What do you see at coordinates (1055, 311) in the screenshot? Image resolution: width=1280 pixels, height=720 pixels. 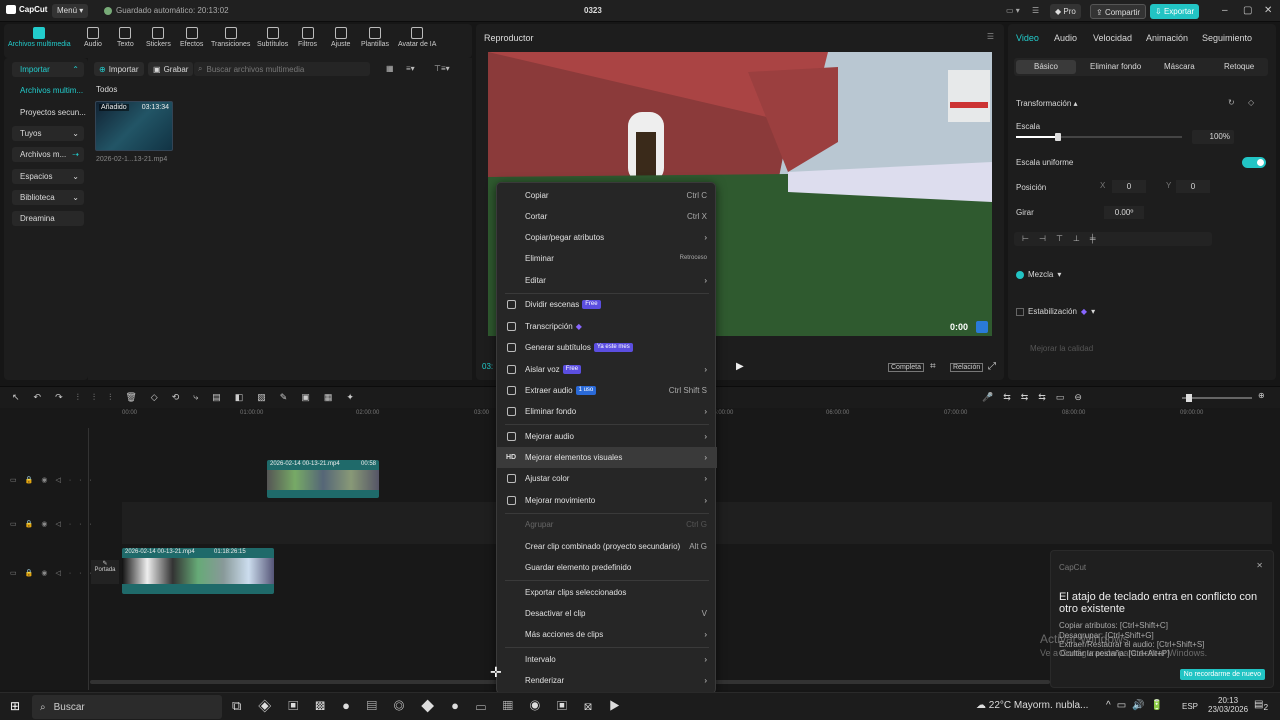 I see `stabilize-header: Estabilización ◆ ▾` at bounding box center [1055, 311].